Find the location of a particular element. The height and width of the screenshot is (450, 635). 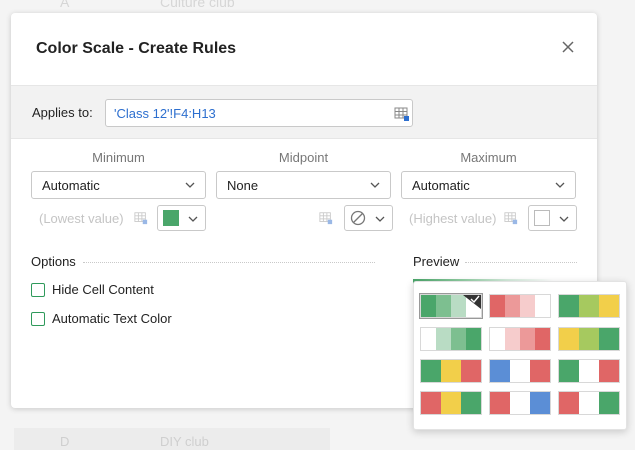

maximum-color-swatch is located at coordinates (542, 218).